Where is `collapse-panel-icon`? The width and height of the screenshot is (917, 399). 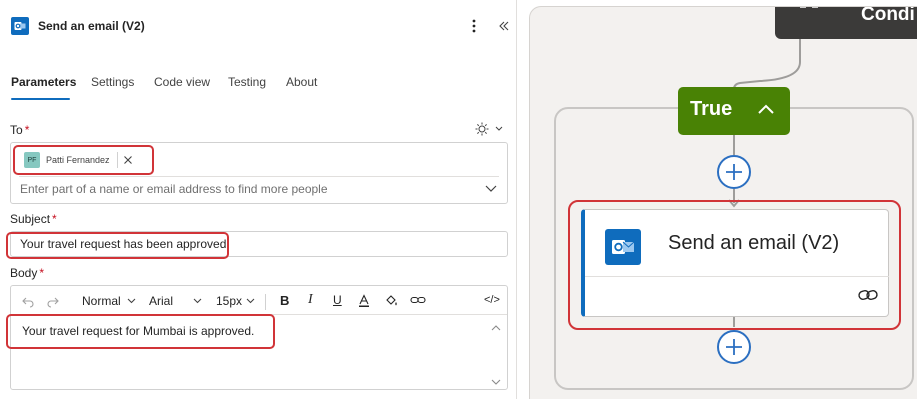
collapse-panel-icon is located at coordinates (504, 26).